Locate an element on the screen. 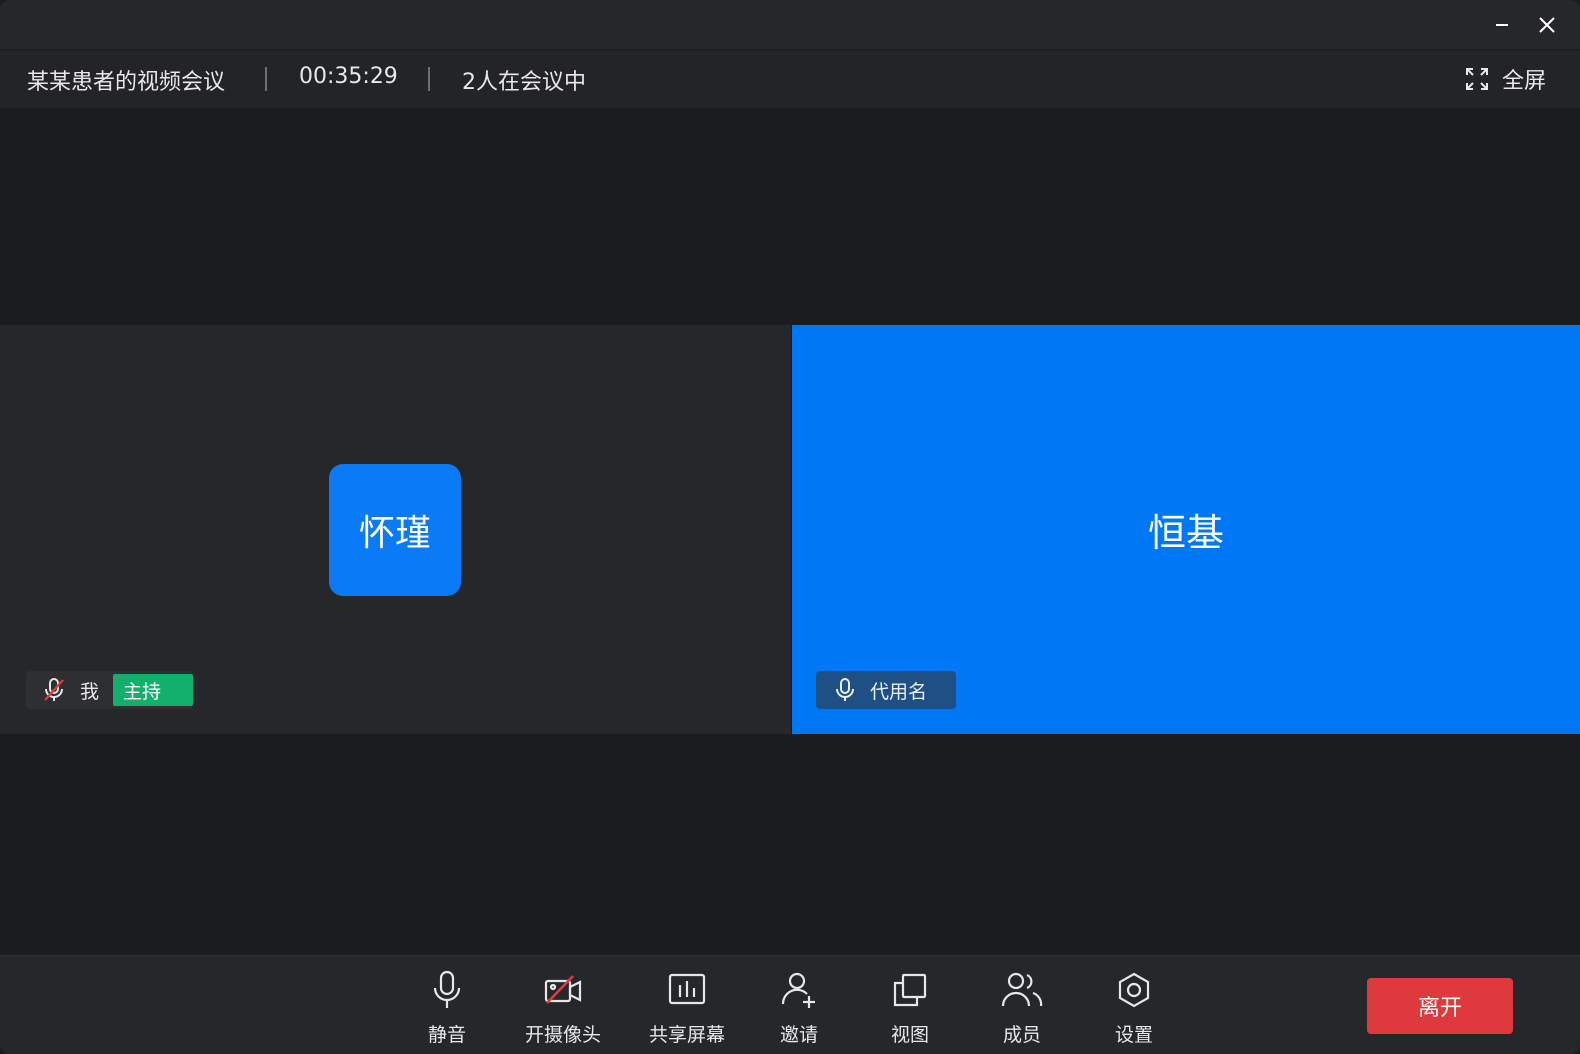 This screenshot has height=1054, width=1580. invite-label: 邀请 is located at coordinates (798, 1035).